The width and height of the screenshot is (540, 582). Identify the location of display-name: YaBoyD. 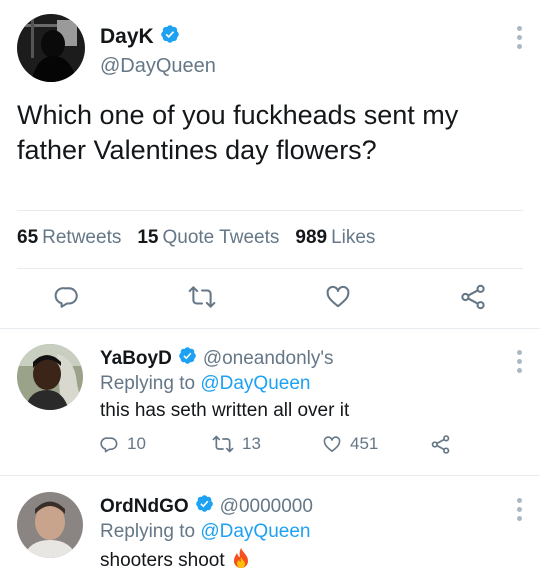
(136, 359).